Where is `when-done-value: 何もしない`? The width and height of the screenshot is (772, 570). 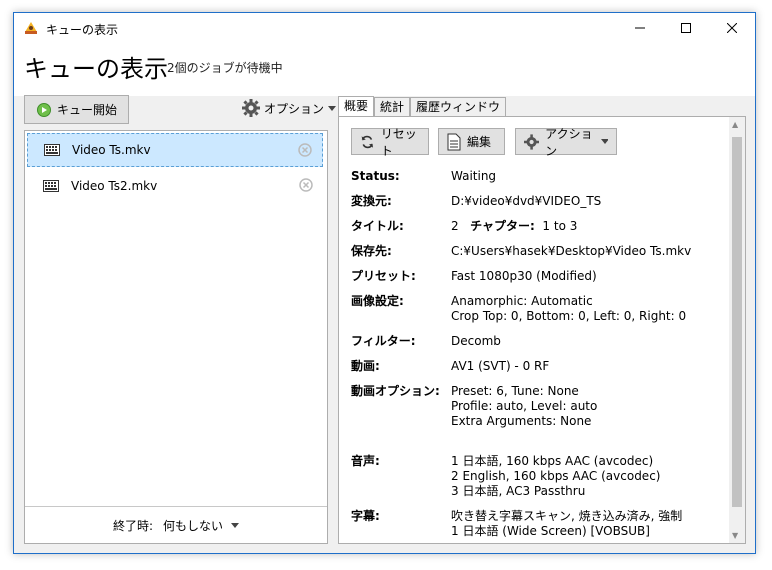 when-done-value: 何もしない is located at coordinates (193, 525).